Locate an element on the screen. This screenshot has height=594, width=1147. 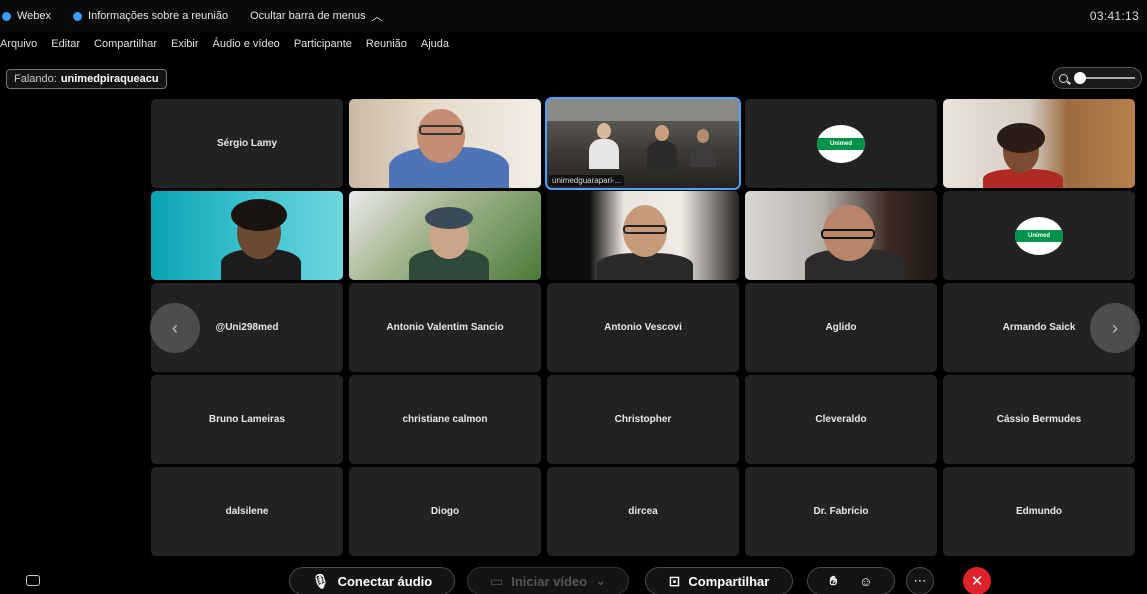
participant-tile: dircea is located at coordinates (643, 511).